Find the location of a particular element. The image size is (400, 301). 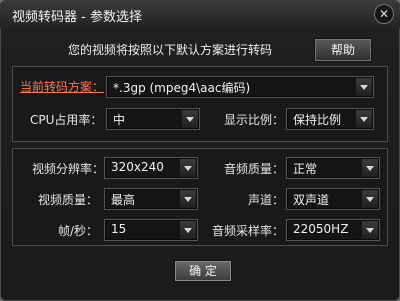

title-bar: 视频转码器 - 参数选择 ✕ is located at coordinates (200, 14).